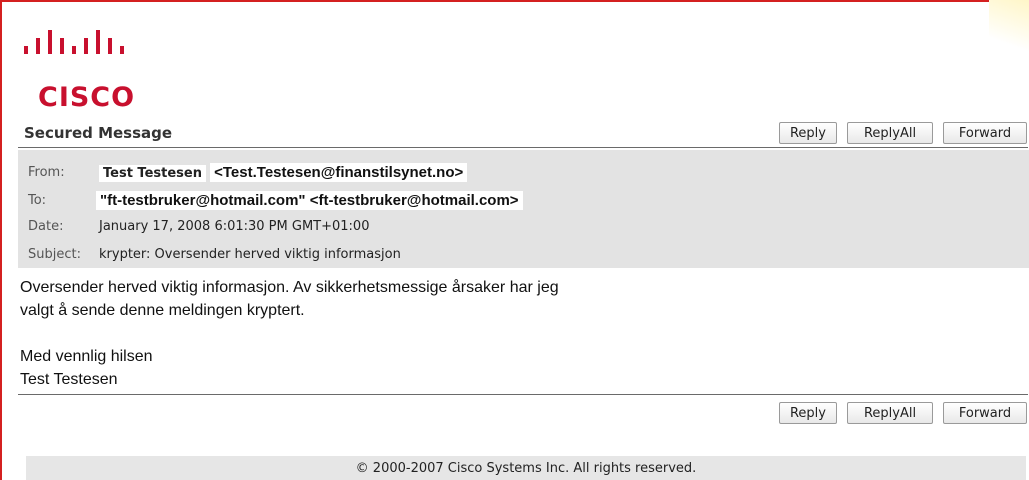  I want to click on forward-button: Forward, so click(985, 133).